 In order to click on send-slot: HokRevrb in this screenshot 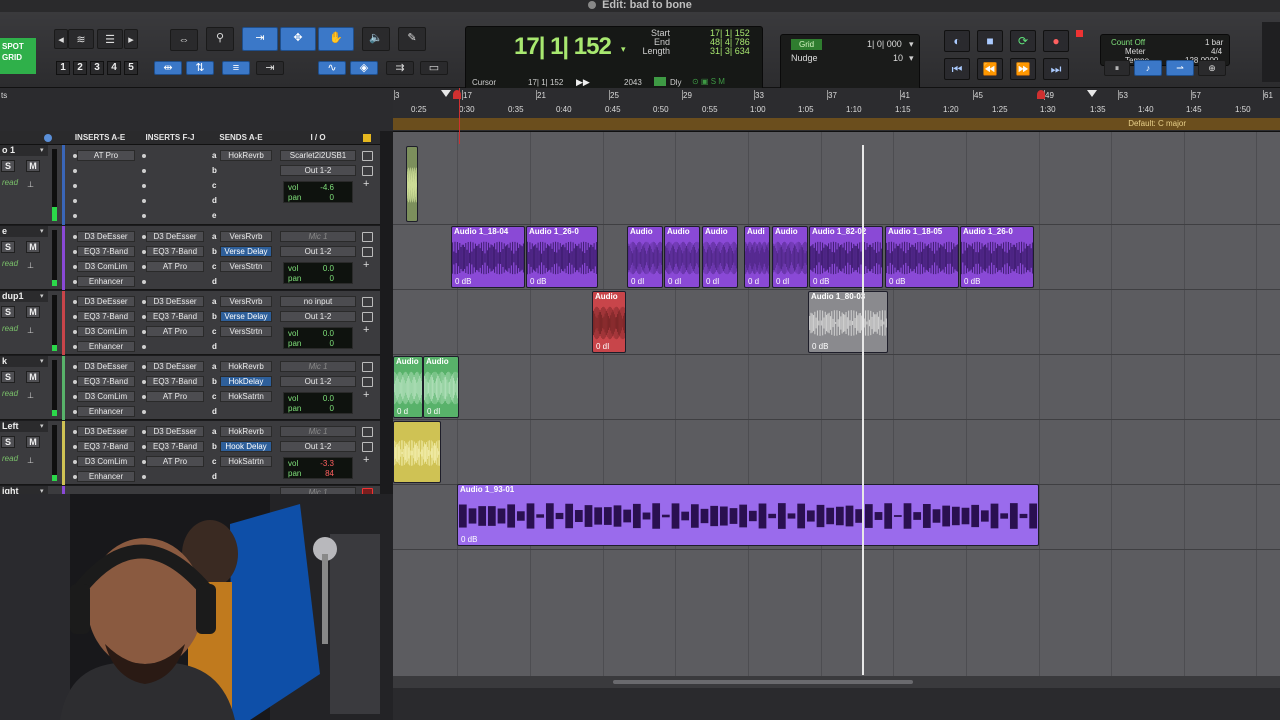, I will do `click(246, 366)`.